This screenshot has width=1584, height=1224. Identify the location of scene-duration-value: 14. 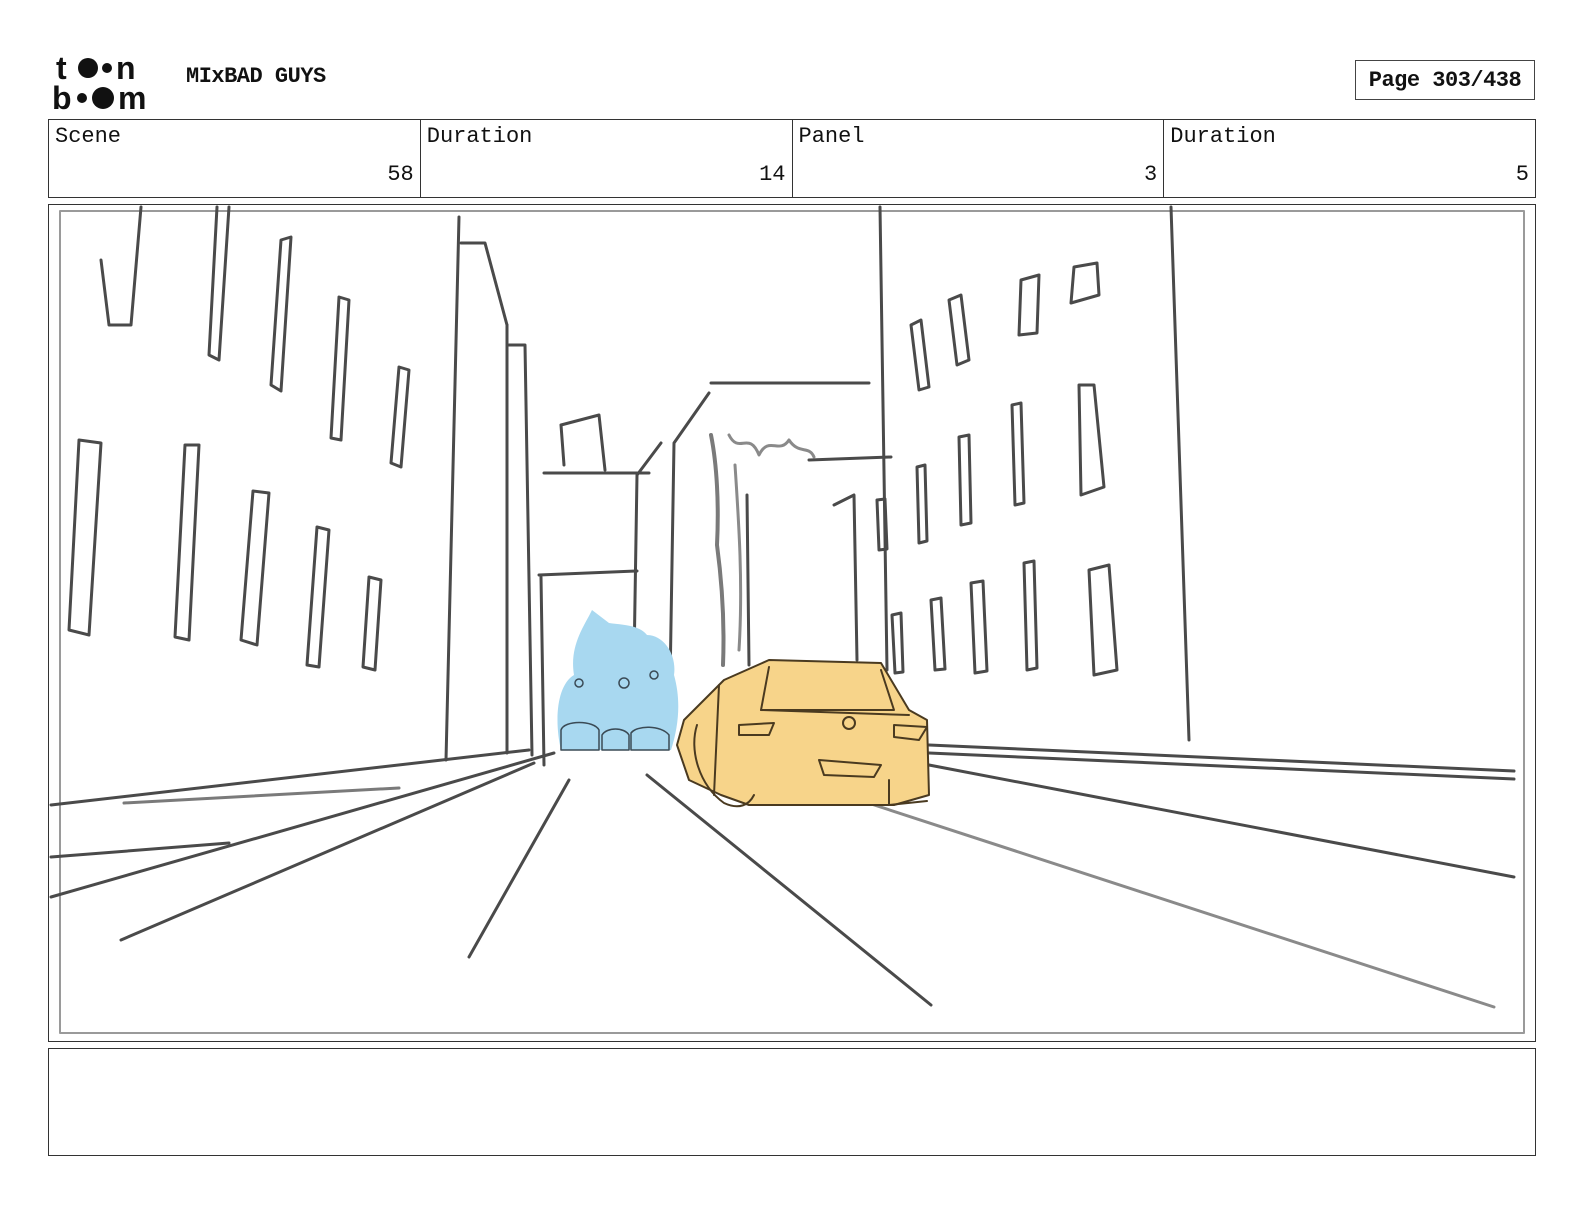
(772, 174).